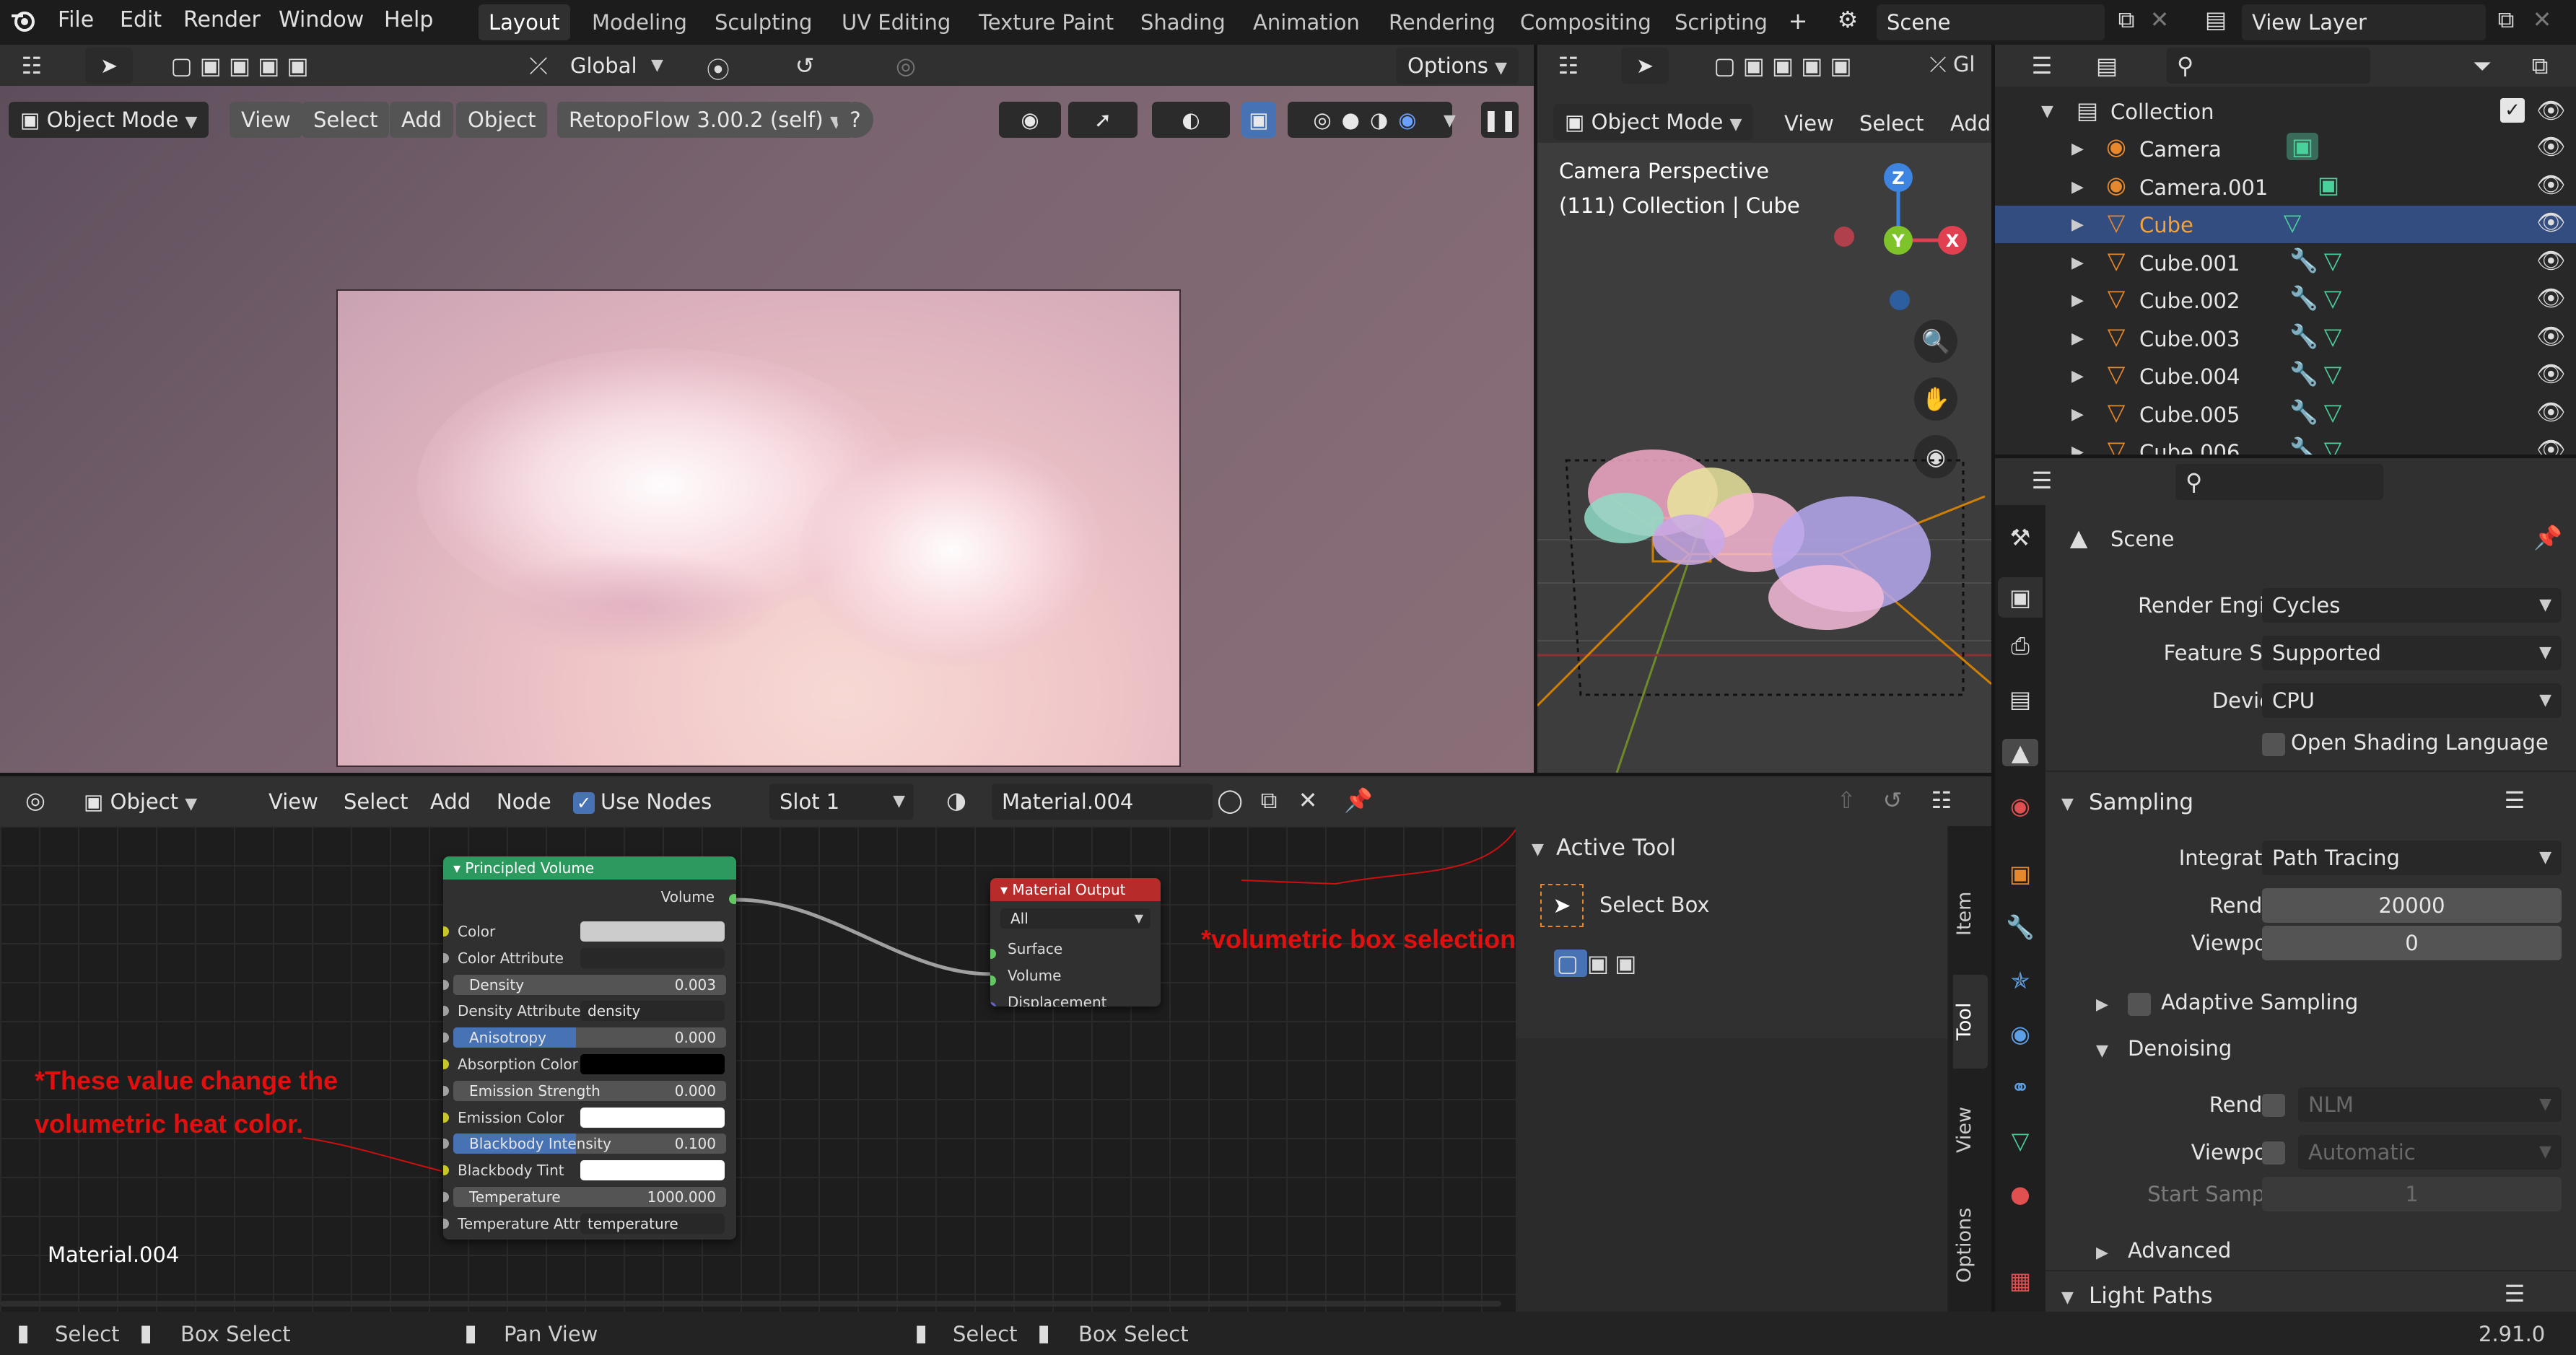 The height and width of the screenshot is (1355, 2576). I want to click on mode-dropdown: ▣ Object Mode ▼, so click(109, 120).